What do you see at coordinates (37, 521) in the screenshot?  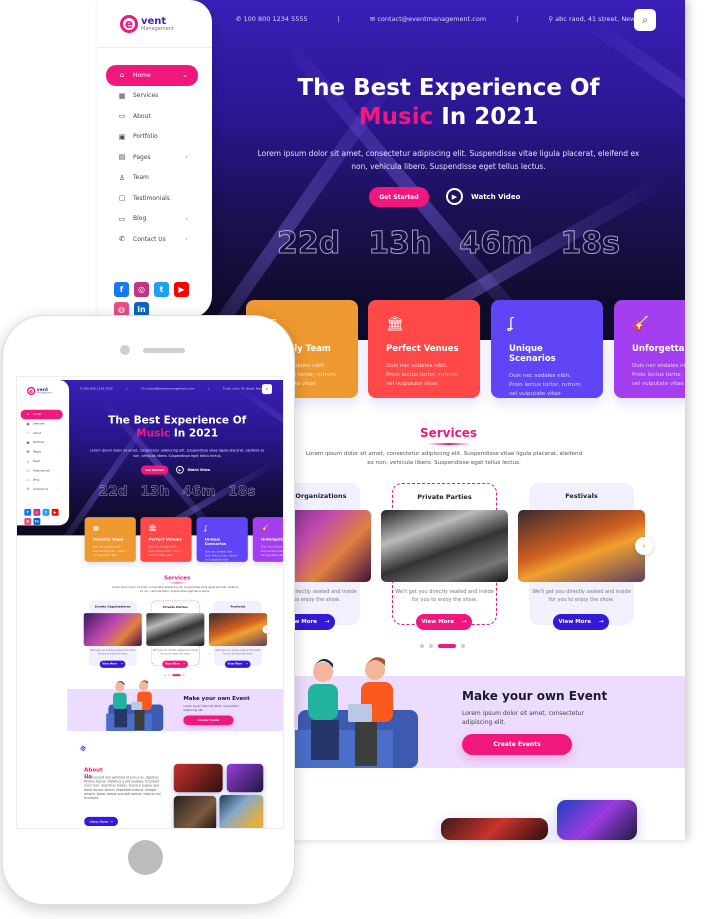 I see `linkedin-icon: in` at bounding box center [37, 521].